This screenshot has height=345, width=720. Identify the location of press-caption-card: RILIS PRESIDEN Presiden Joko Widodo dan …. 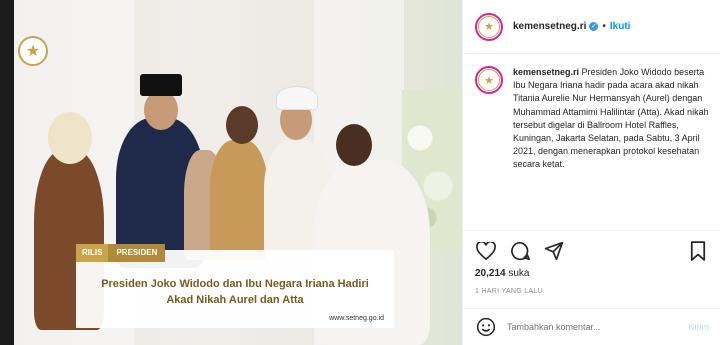
(235, 286).